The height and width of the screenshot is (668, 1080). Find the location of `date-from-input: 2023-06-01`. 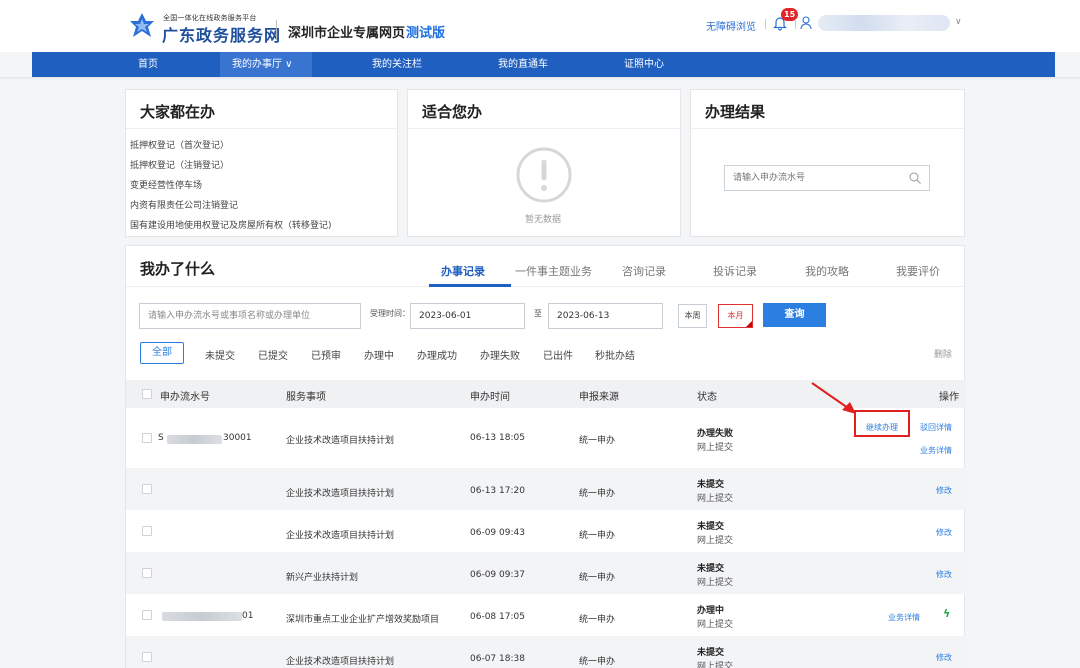

date-from-input: 2023-06-01 is located at coordinates (467, 316).